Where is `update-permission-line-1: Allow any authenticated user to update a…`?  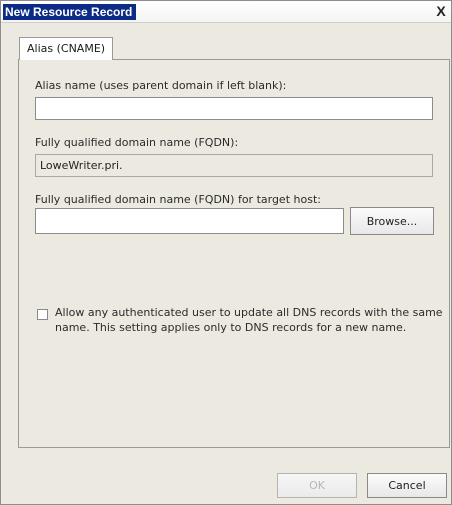 update-permission-line-1: Allow any authenticated user to update a… is located at coordinates (249, 312).